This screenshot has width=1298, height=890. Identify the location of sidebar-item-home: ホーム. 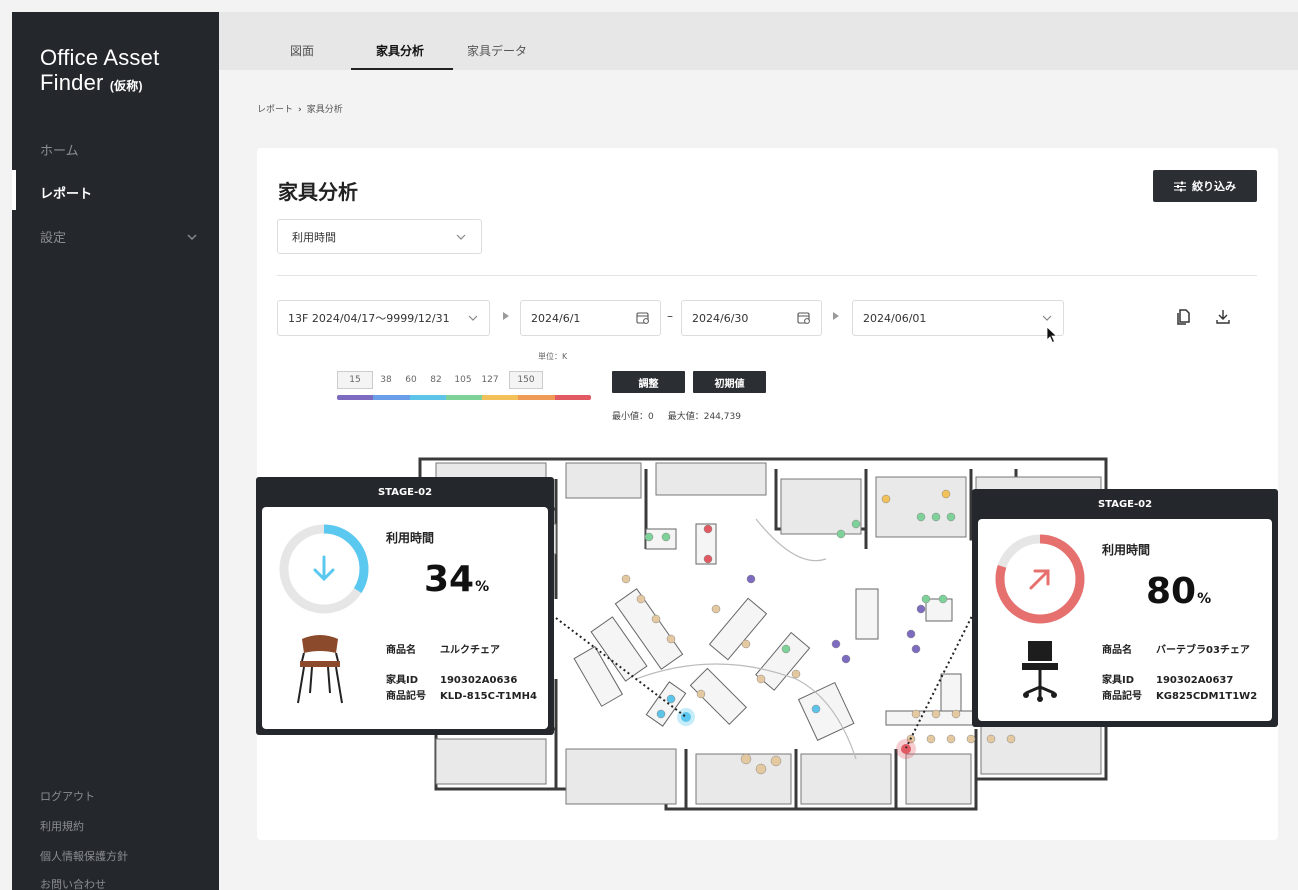
(59, 149).